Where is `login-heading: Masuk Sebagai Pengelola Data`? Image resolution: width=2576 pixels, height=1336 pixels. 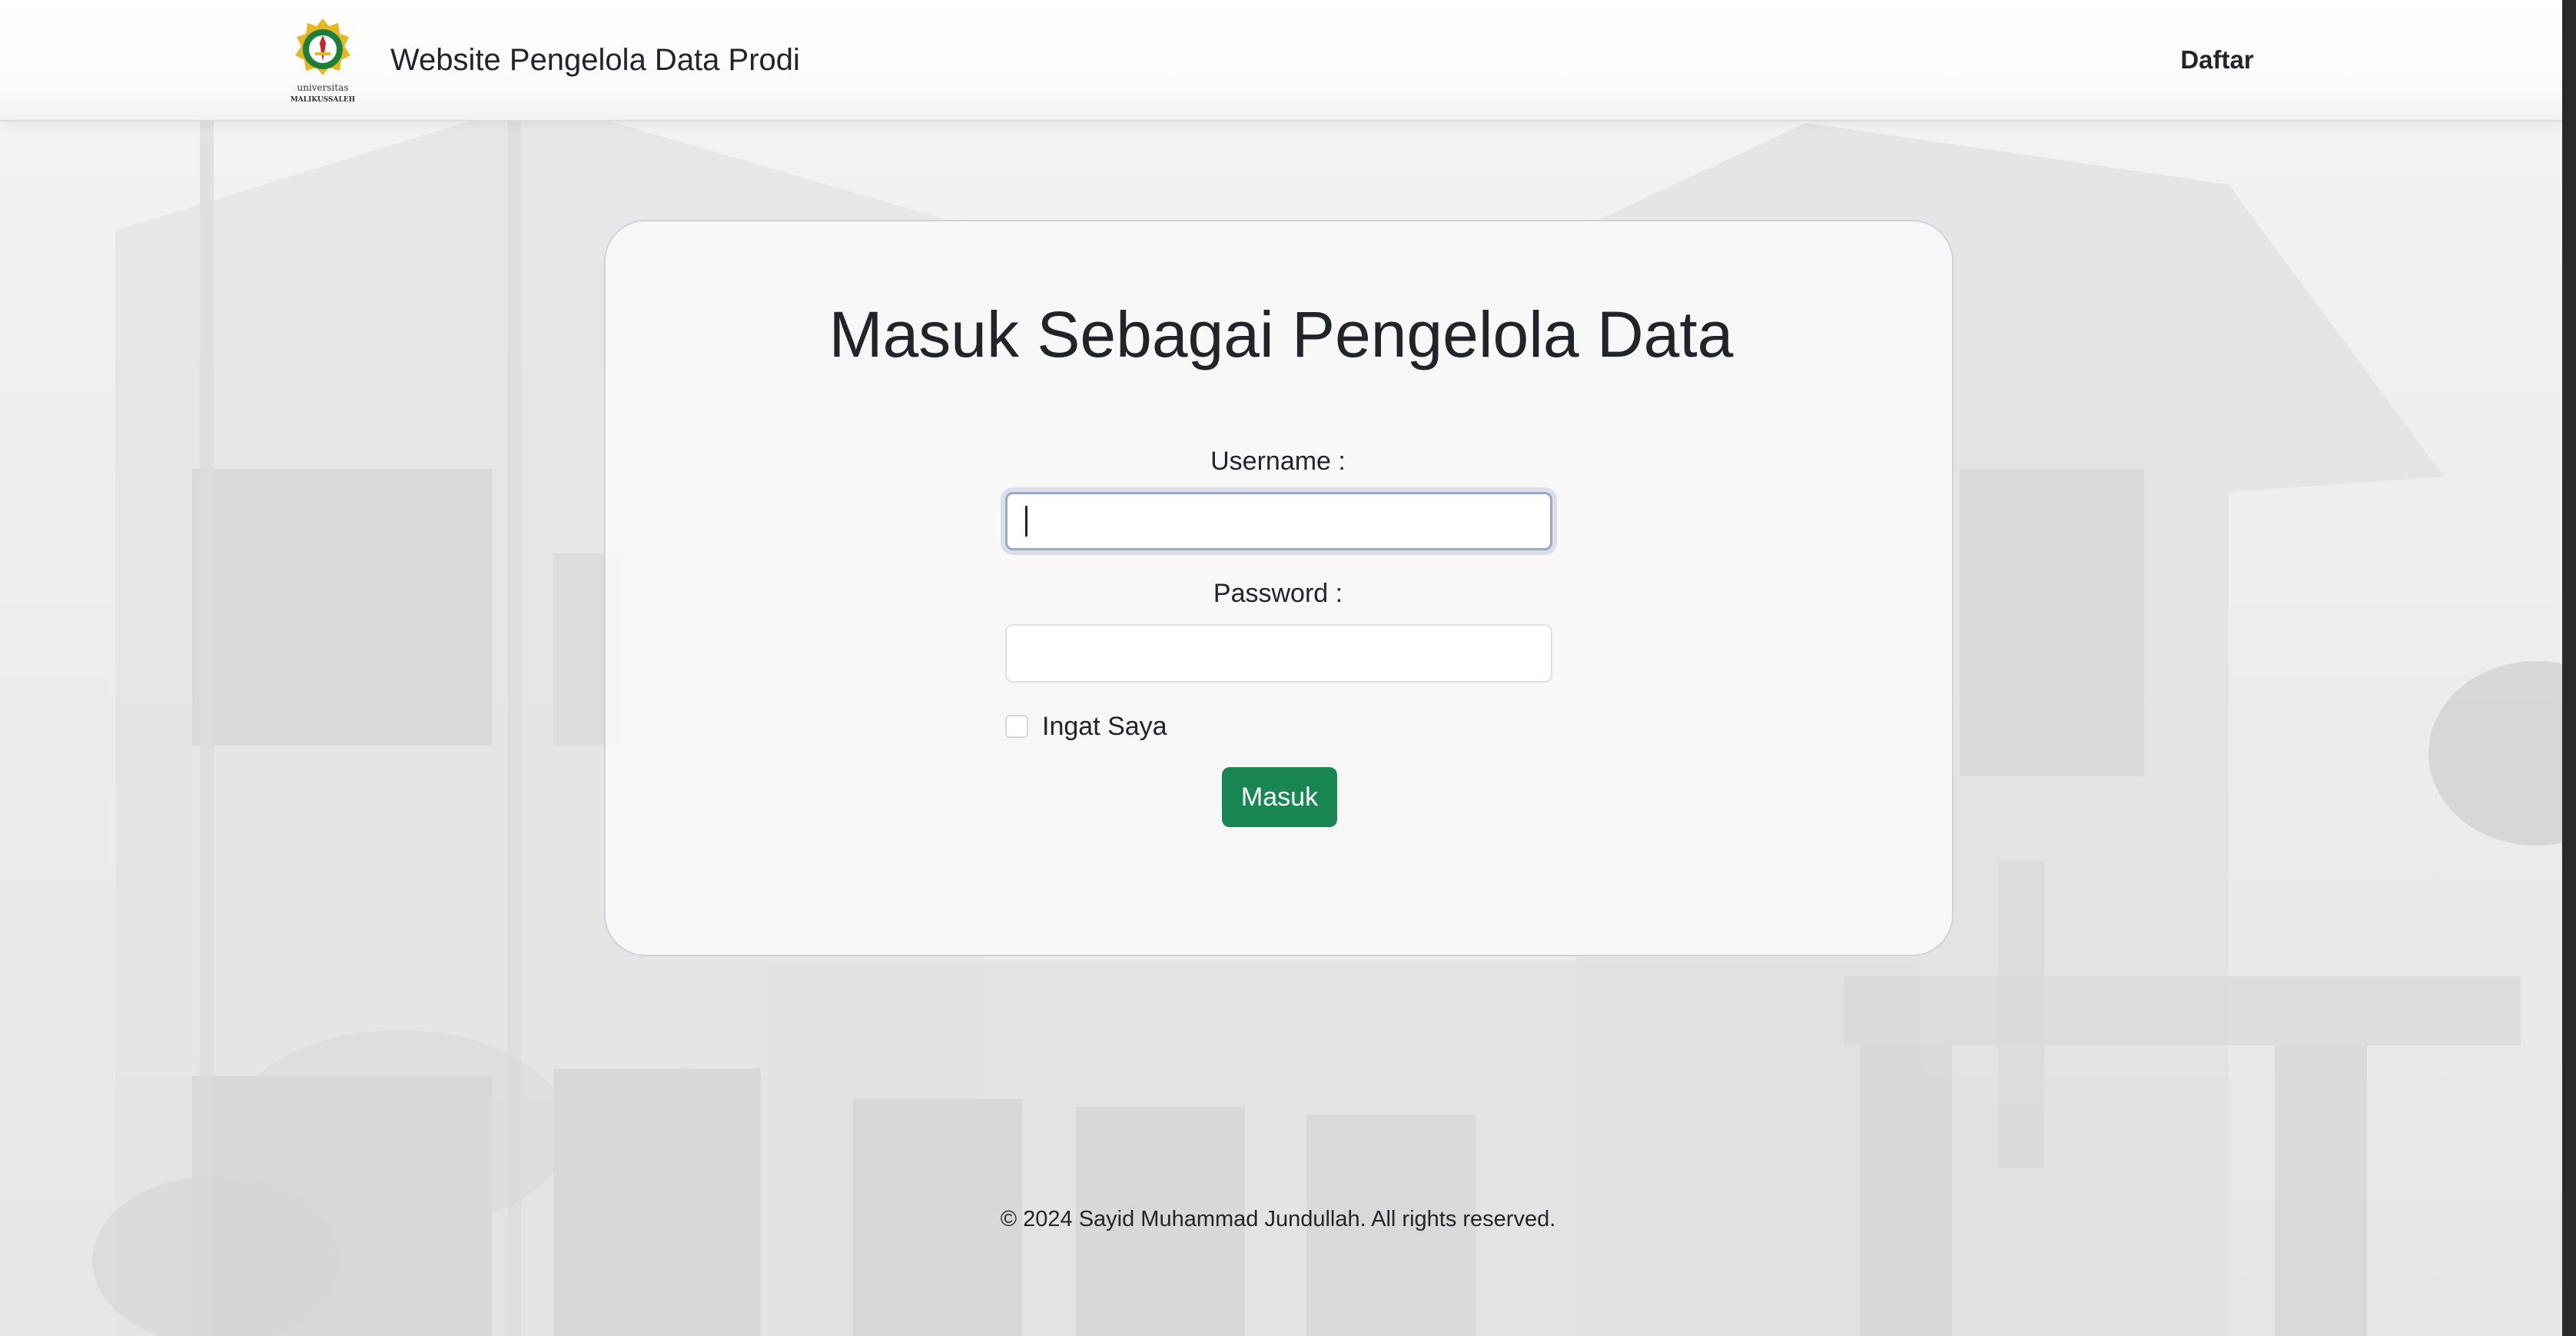
login-heading: Masuk Sebagai Pengelola Data is located at coordinates (1281, 334).